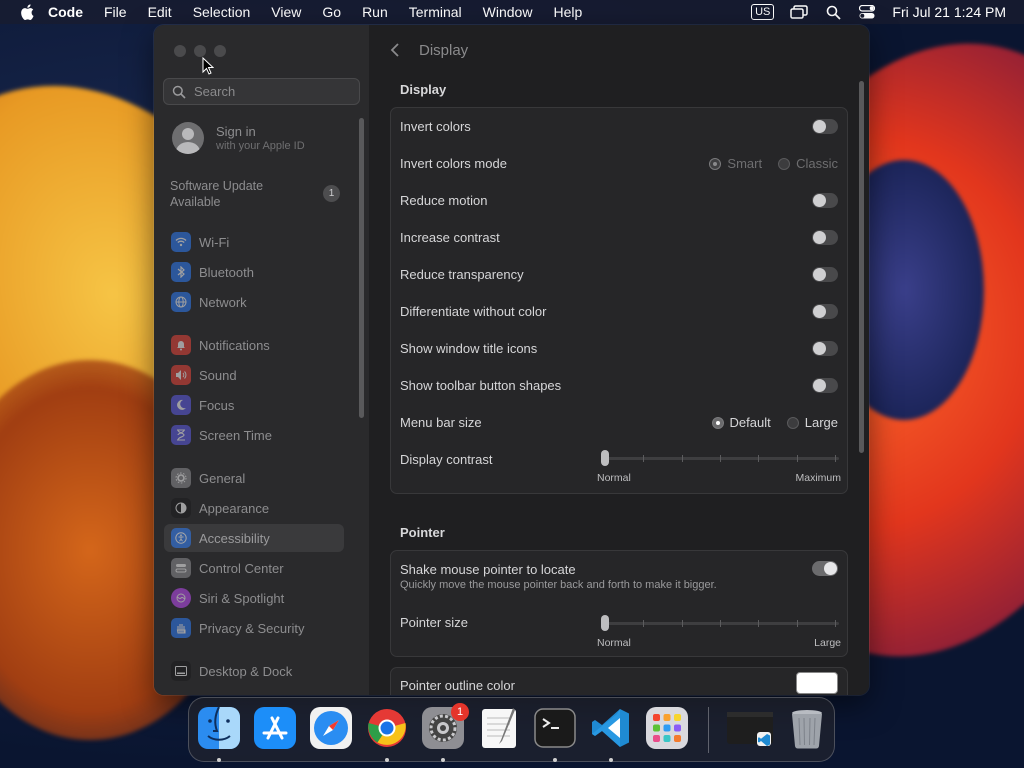  I want to click on row-label: Invert colors mode, so click(453, 163).